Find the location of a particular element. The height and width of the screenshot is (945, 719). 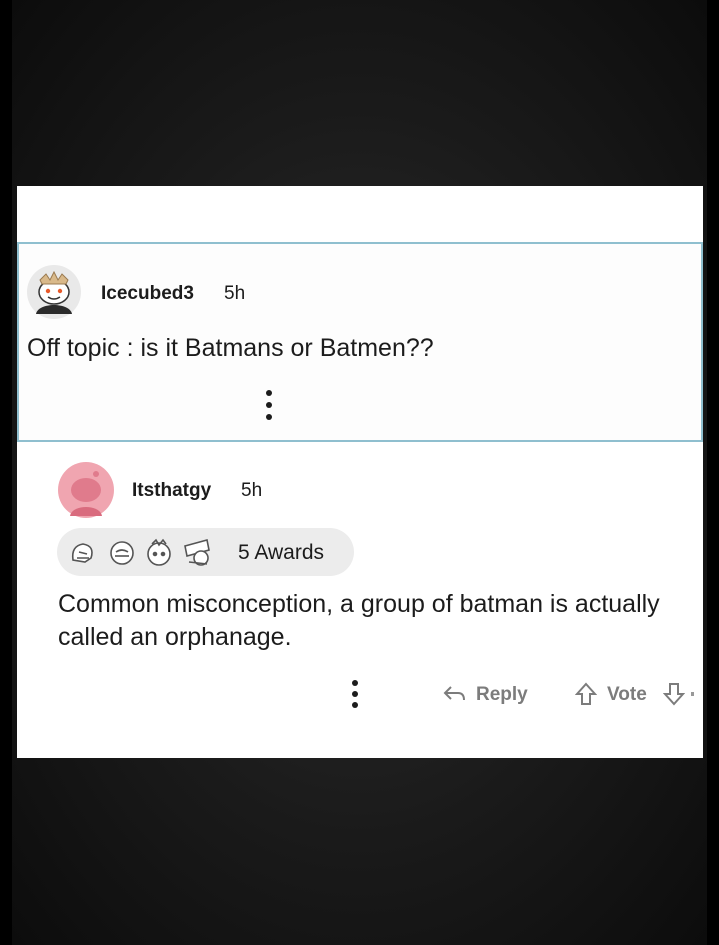

awards-pill: 5 Awards is located at coordinates (205, 552).